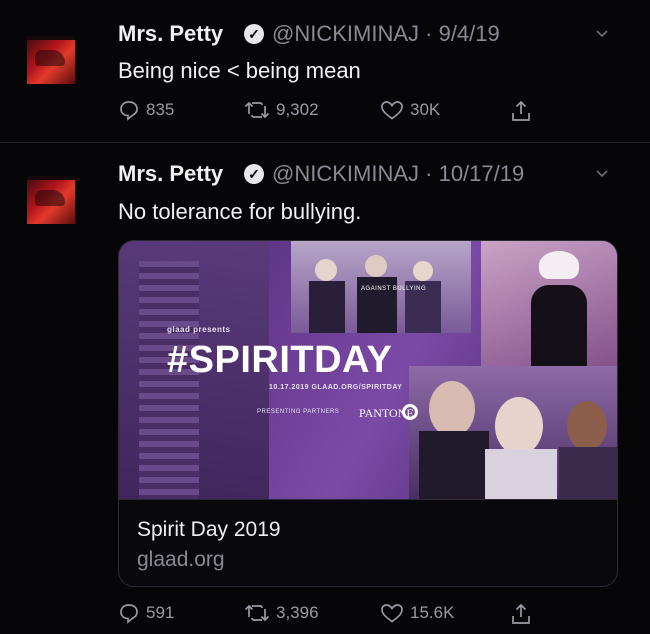 This screenshot has height=634, width=650. What do you see at coordinates (425, 109) in the screenshot?
I see `like-count: 30K` at bounding box center [425, 109].